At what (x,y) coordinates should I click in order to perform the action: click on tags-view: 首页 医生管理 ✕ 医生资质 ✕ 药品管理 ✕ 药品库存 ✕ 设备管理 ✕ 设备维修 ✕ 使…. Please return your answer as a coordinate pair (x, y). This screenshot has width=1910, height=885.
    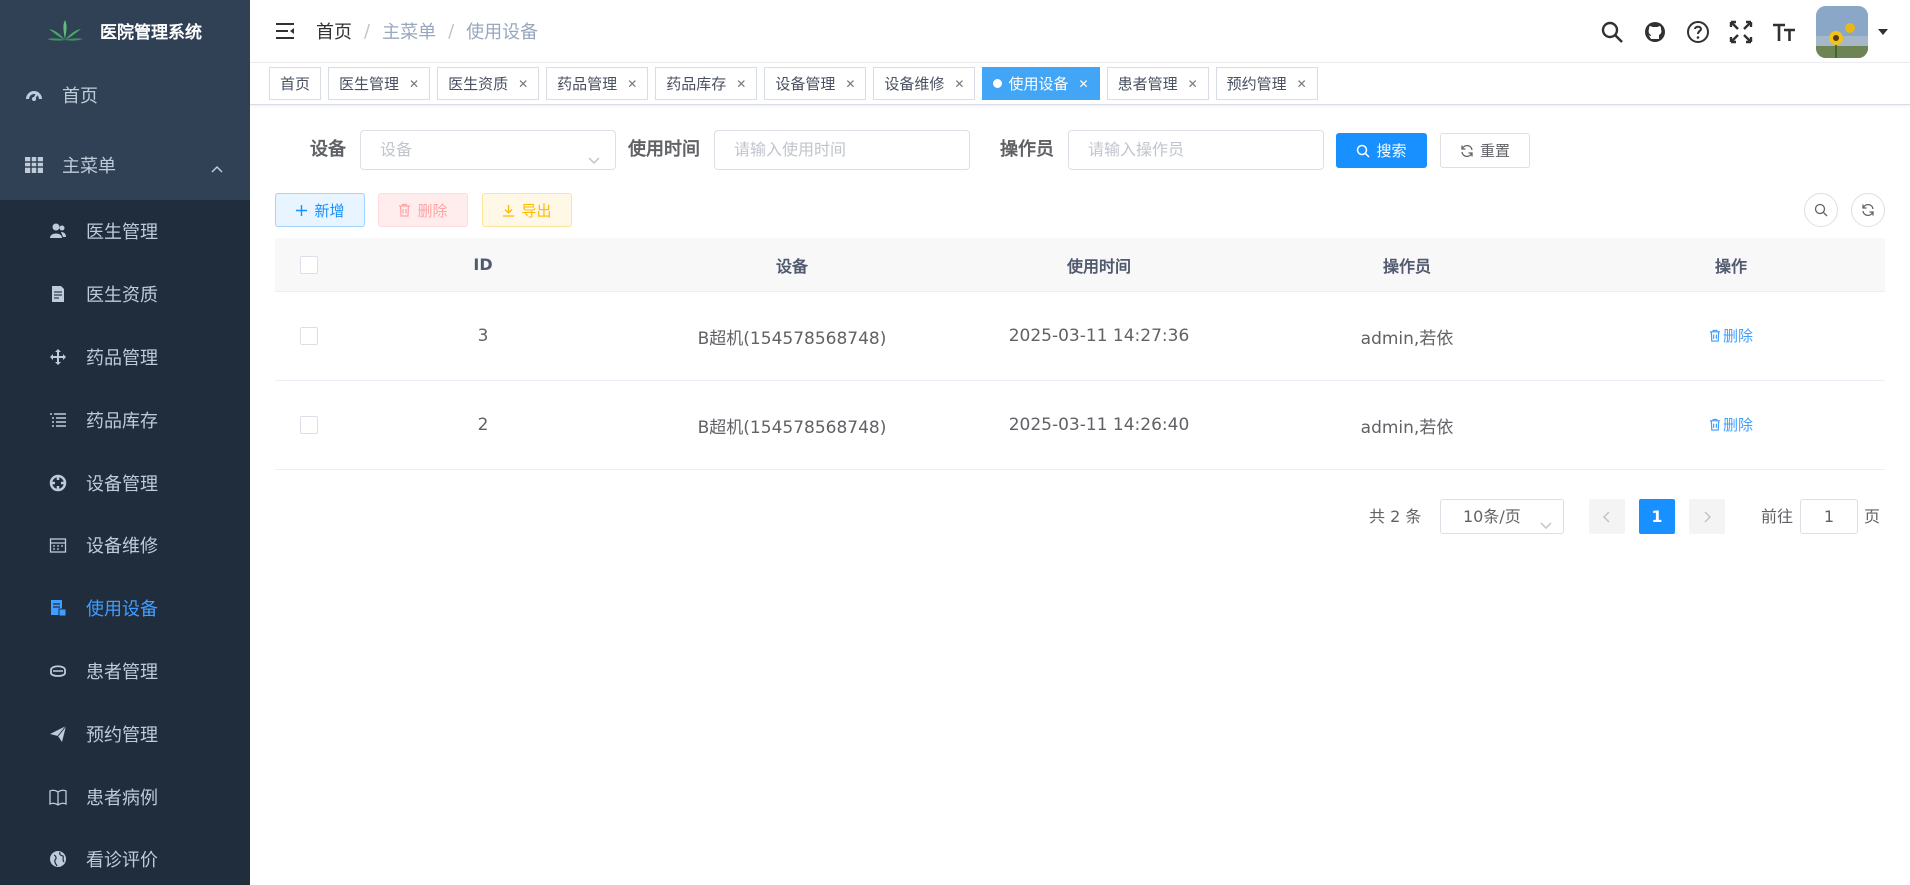
    Looking at the image, I should click on (1080, 84).